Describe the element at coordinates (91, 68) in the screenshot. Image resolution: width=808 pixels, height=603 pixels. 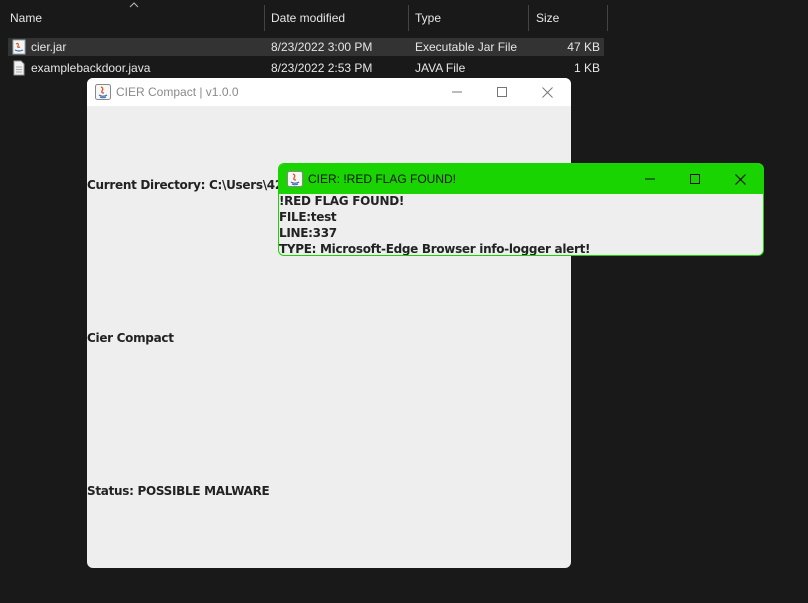
I see `file-name: examplebackdoor.java` at that location.